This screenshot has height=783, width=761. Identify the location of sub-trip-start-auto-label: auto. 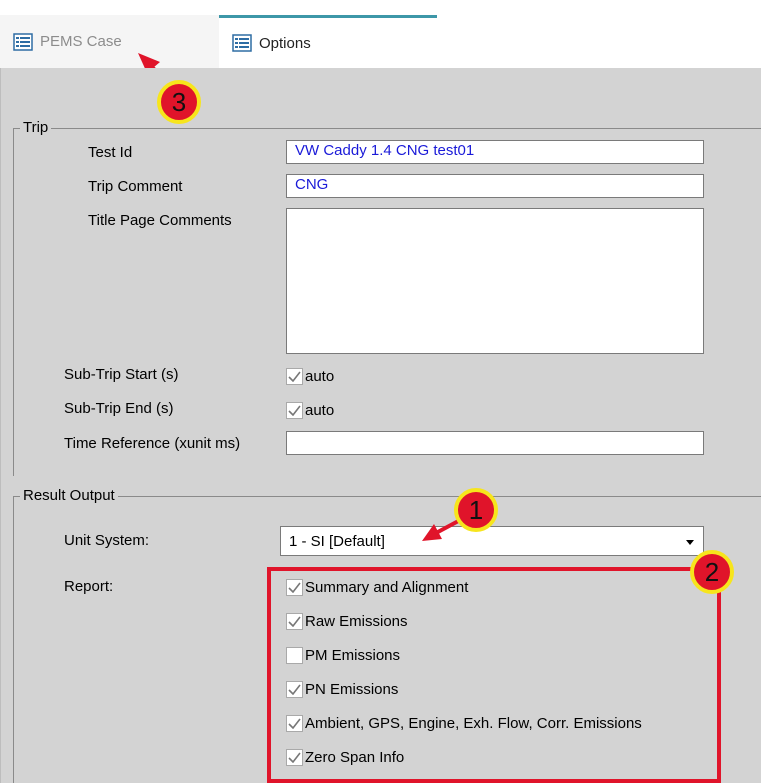
(320, 376).